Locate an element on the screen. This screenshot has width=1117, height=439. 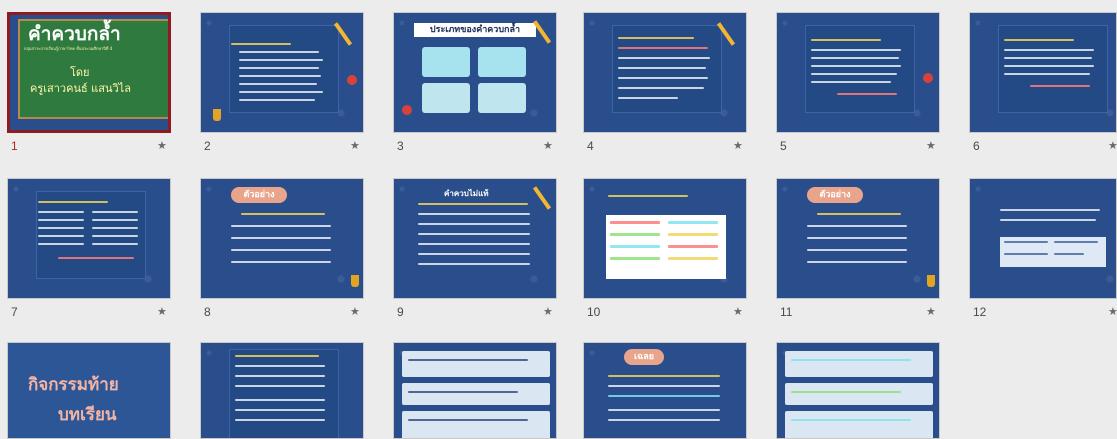
slide-thumbnail-16: เฉลย is located at coordinates (665, 390).